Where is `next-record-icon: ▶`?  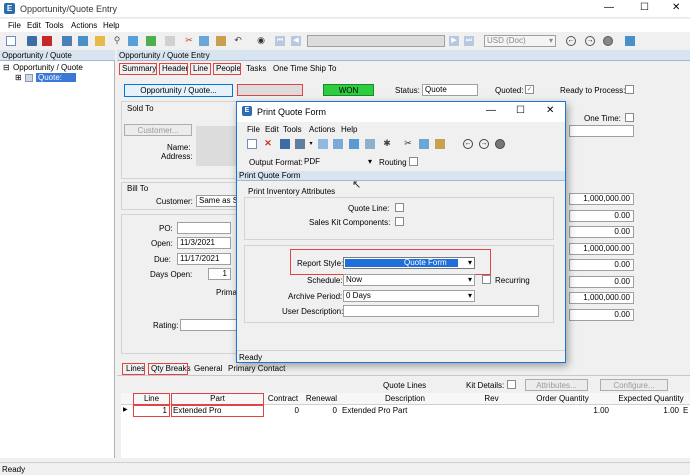
next-record-icon: ▶ is located at coordinates (454, 41).